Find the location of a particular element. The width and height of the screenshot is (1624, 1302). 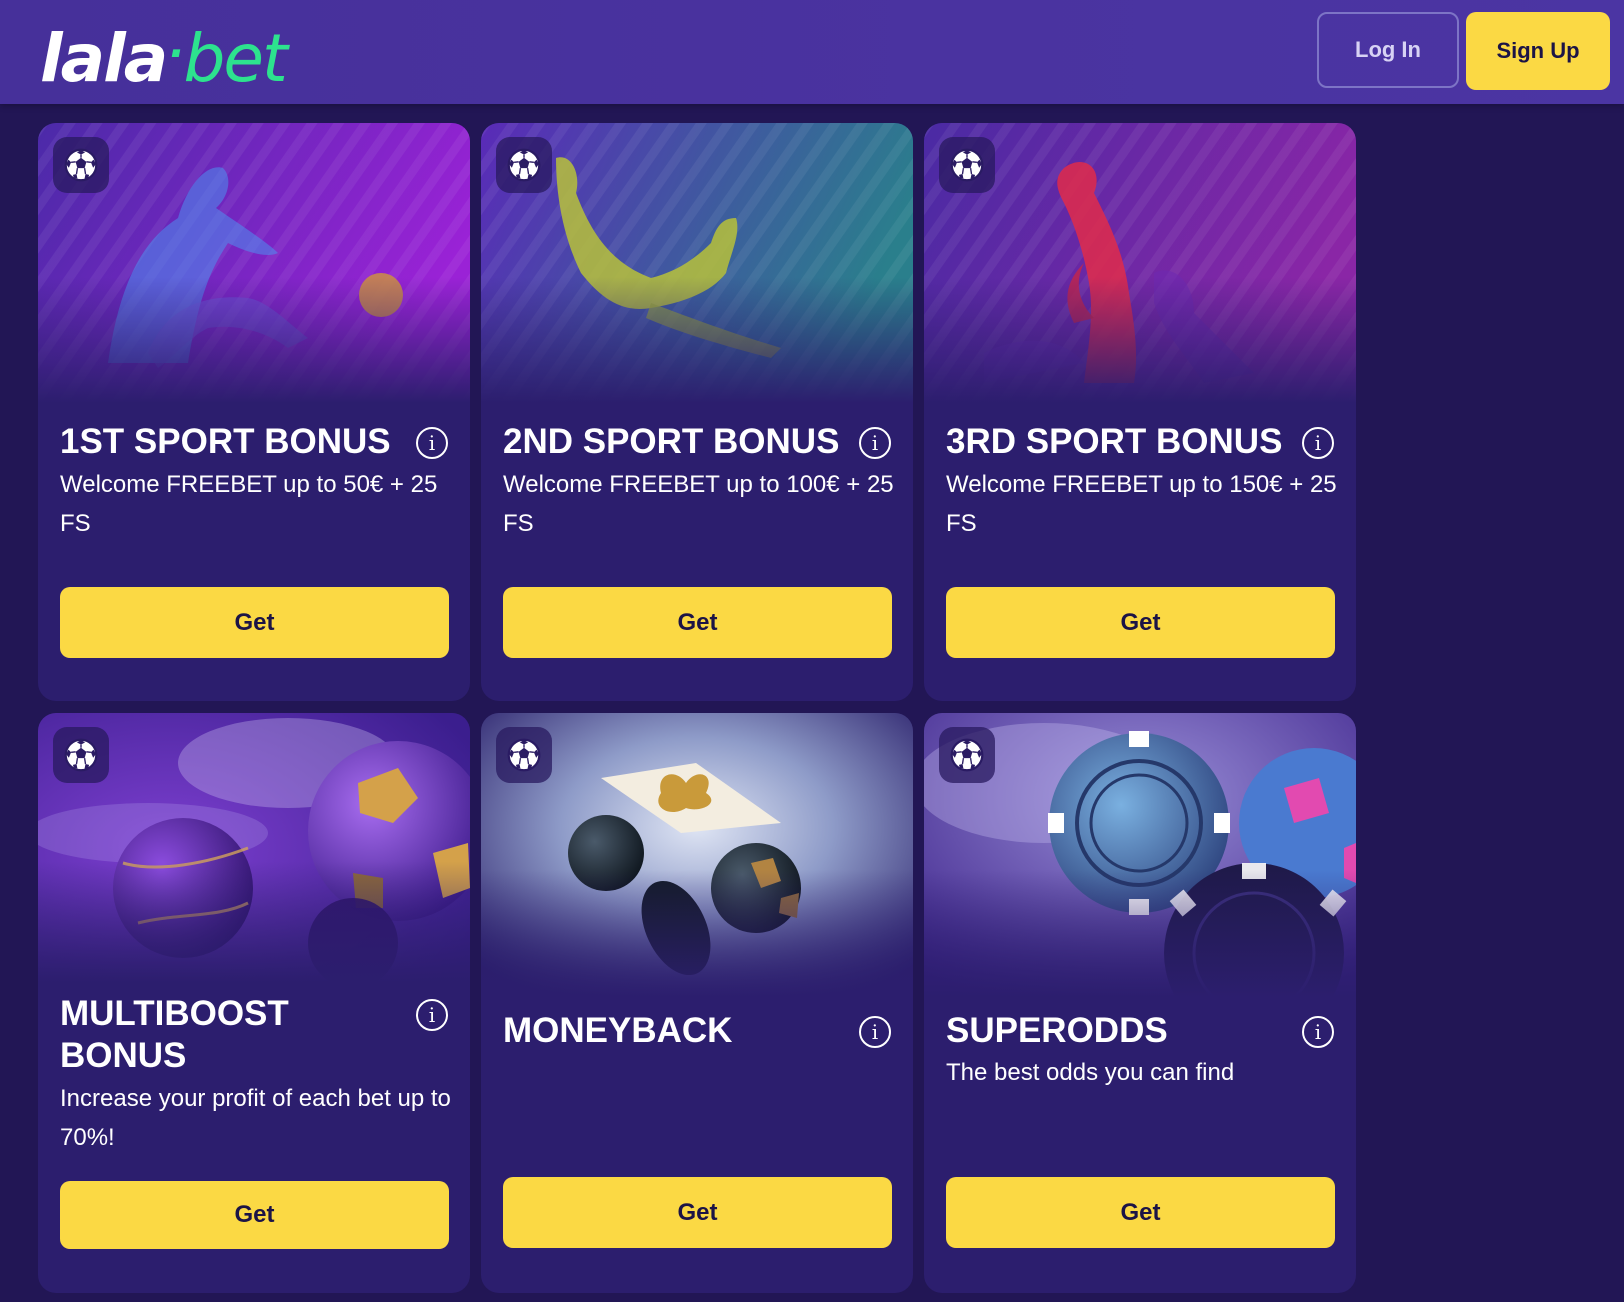

signup-button: Sign Up is located at coordinates (1538, 51).